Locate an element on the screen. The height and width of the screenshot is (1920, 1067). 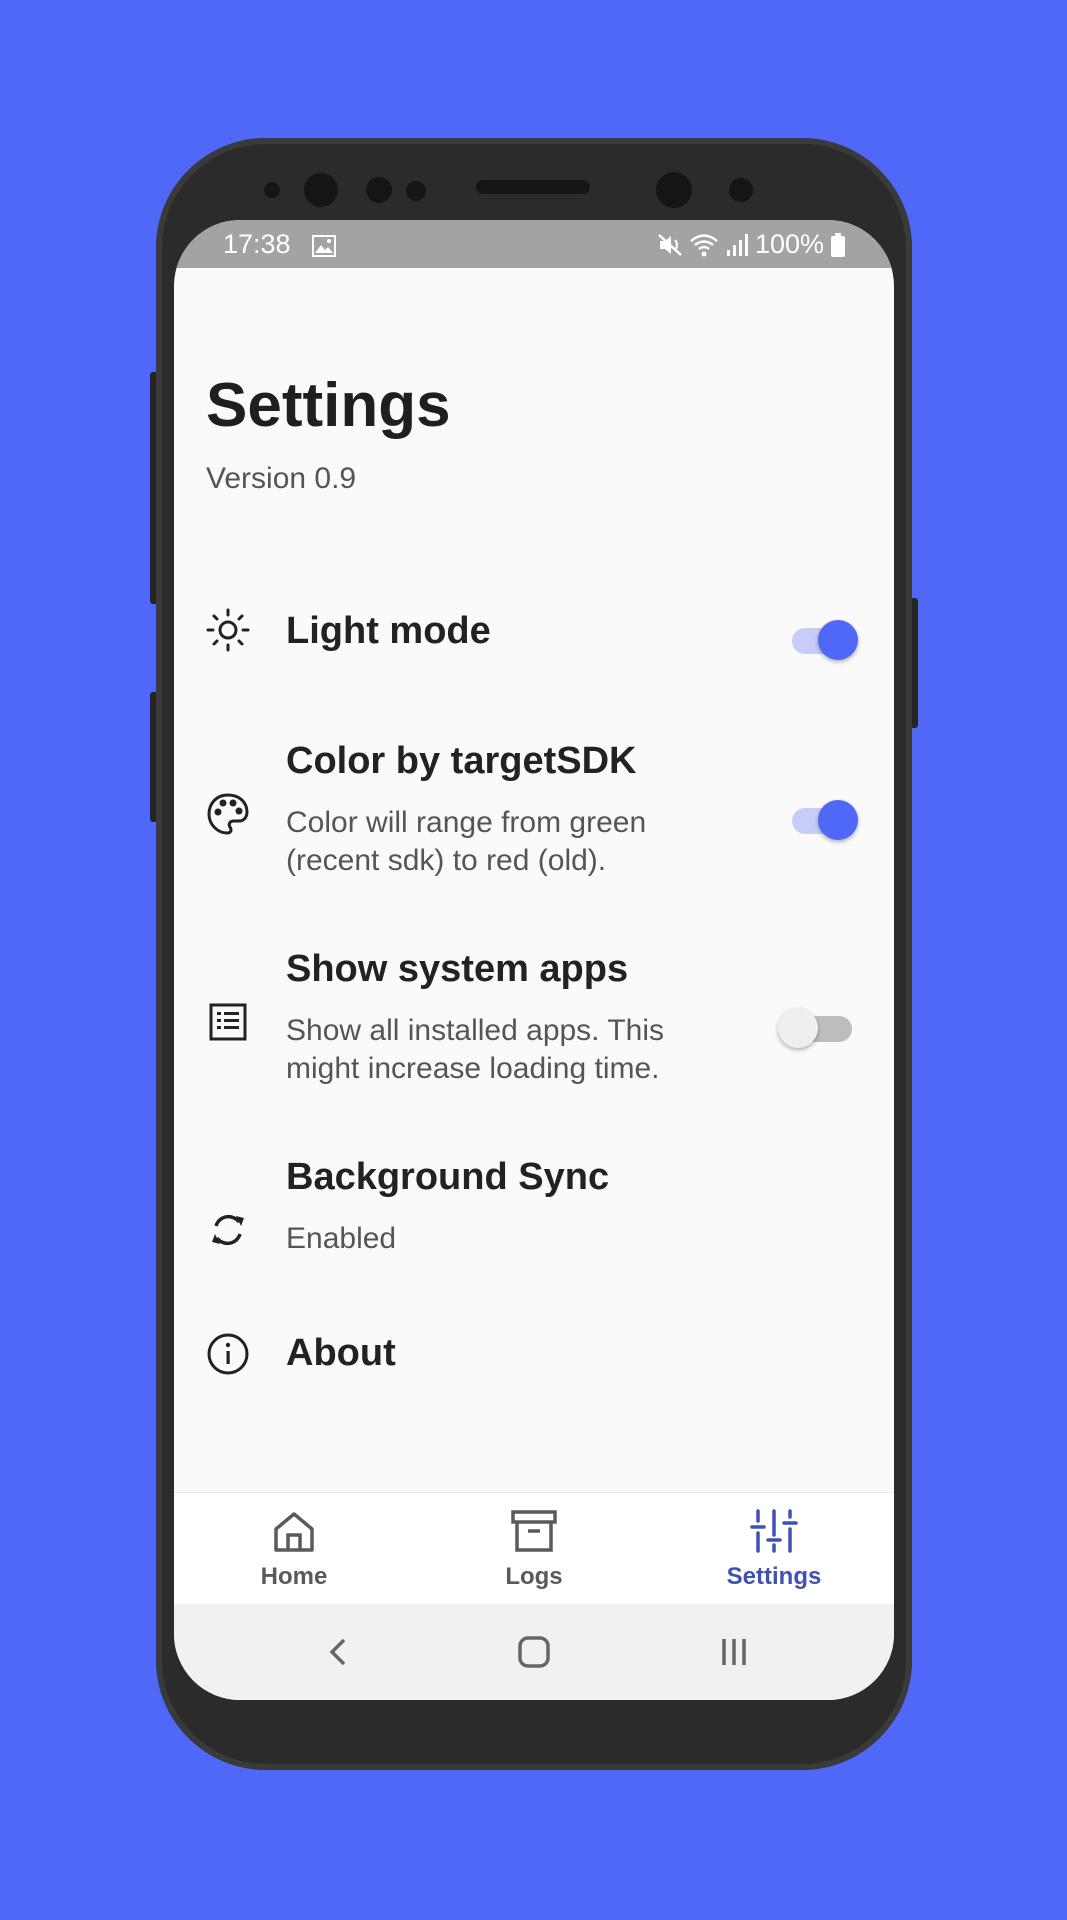
setting-light-mode: Light mode is located at coordinates (534, 640).